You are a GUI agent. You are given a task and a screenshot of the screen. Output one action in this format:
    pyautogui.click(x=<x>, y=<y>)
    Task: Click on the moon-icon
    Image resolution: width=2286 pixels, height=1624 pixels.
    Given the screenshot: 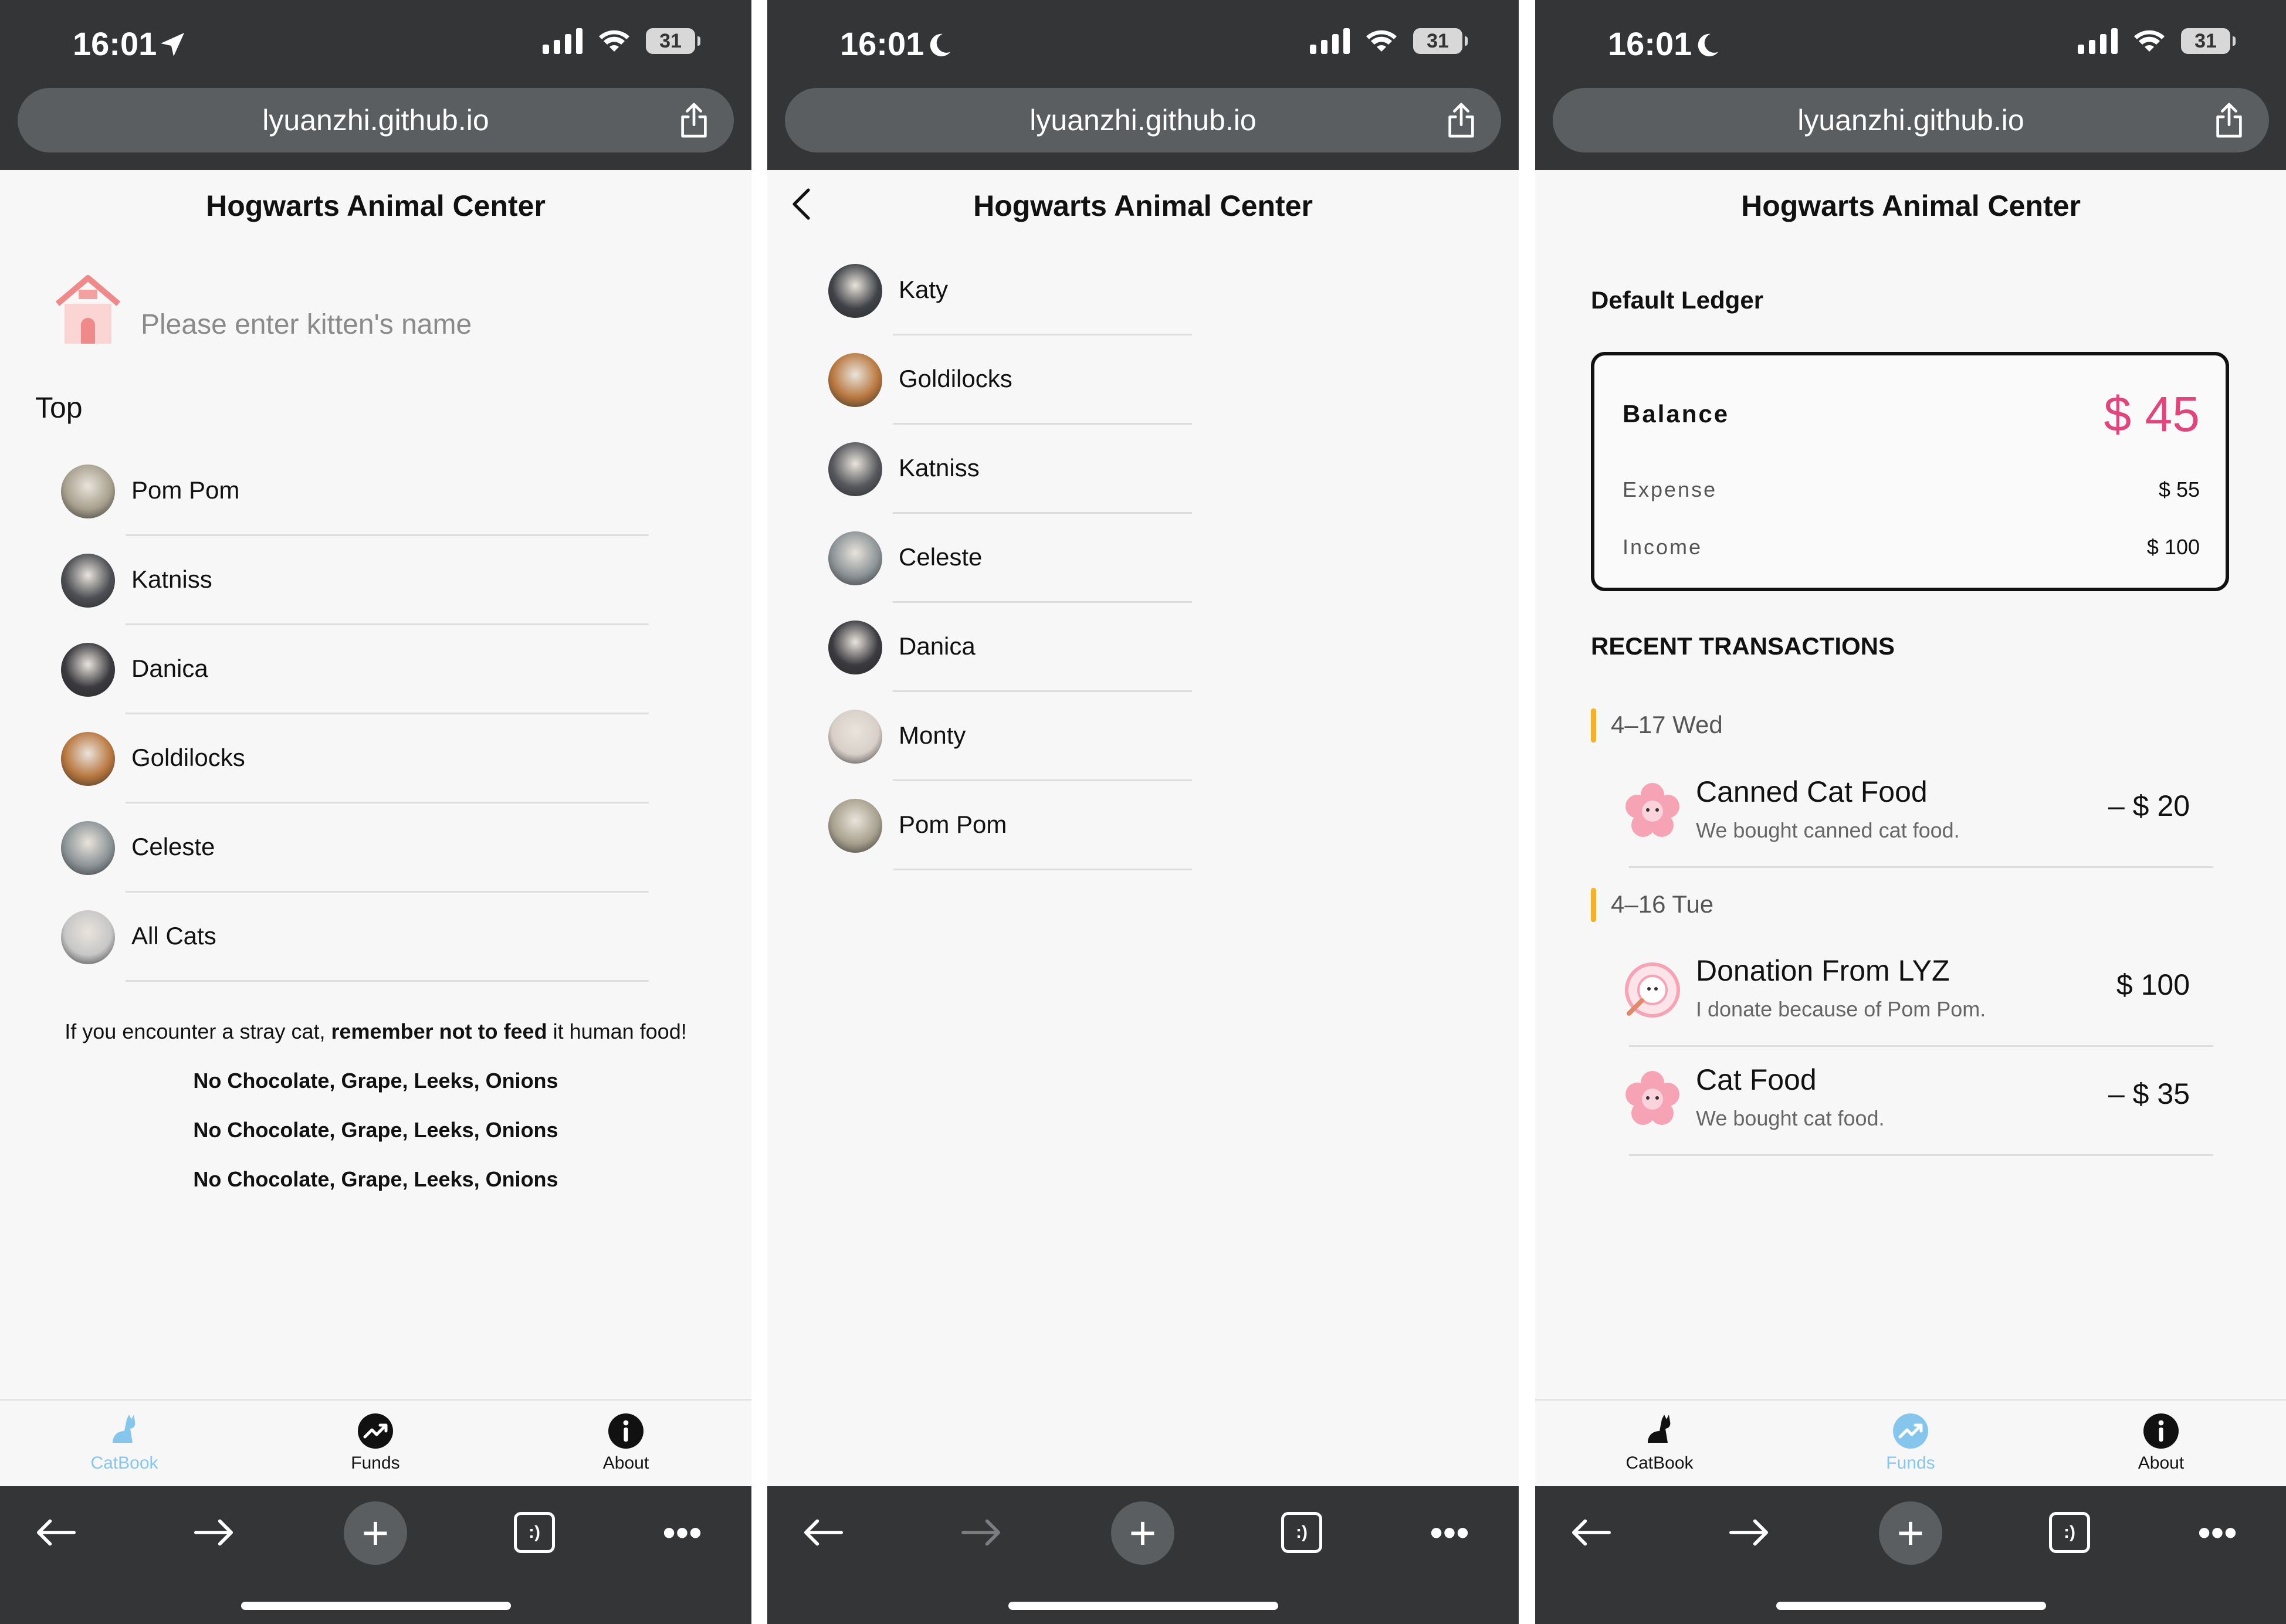 What is the action you would take?
    pyautogui.click(x=940, y=45)
    